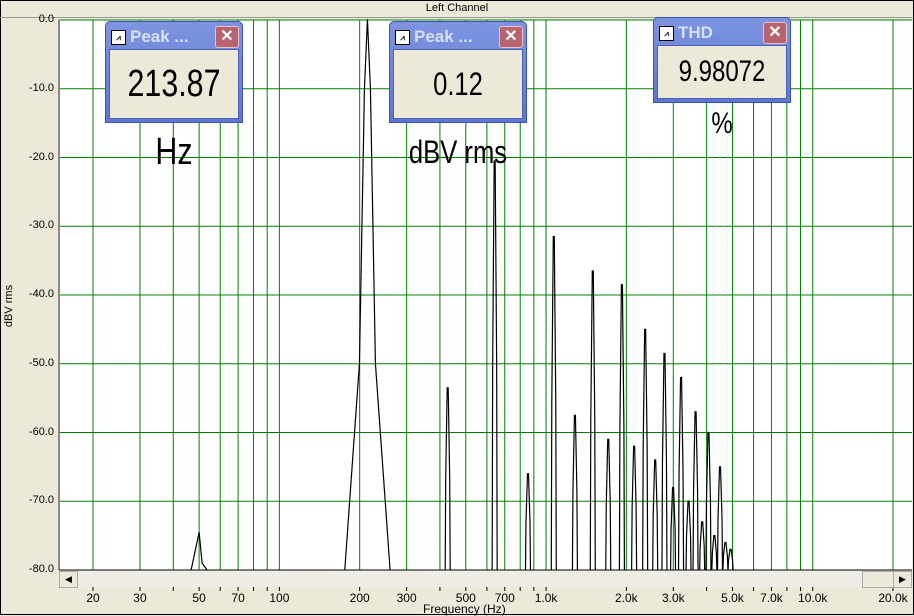 The width and height of the screenshot is (914, 616). Describe the element at coordinates (174, 118) in the screenshot. I see `peak-frequency-value: 213.87 Hz` at that location.